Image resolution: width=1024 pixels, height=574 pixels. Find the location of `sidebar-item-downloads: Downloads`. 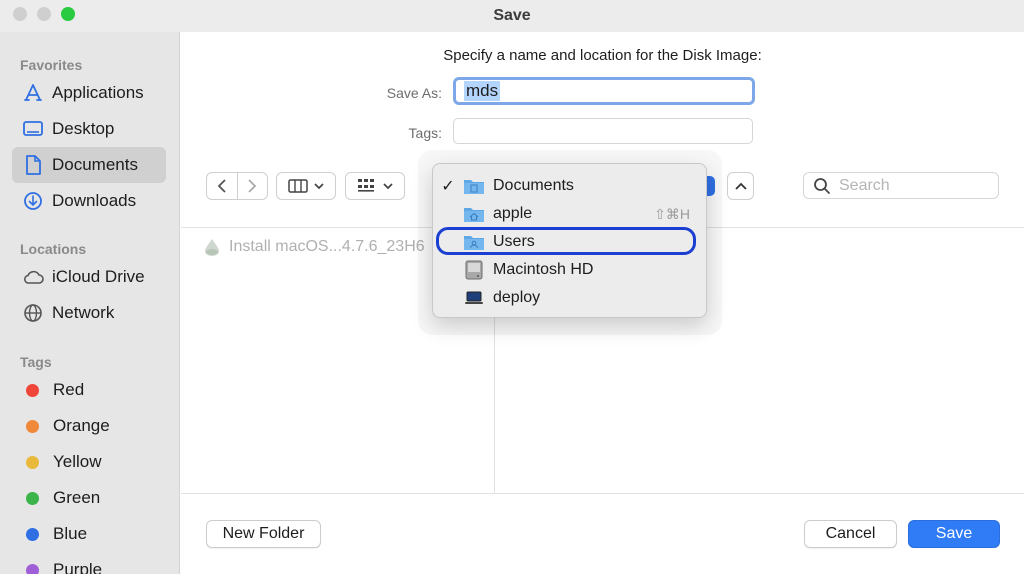

sidebar-item-downloads: Downloads is located at coordinates (89, 201).